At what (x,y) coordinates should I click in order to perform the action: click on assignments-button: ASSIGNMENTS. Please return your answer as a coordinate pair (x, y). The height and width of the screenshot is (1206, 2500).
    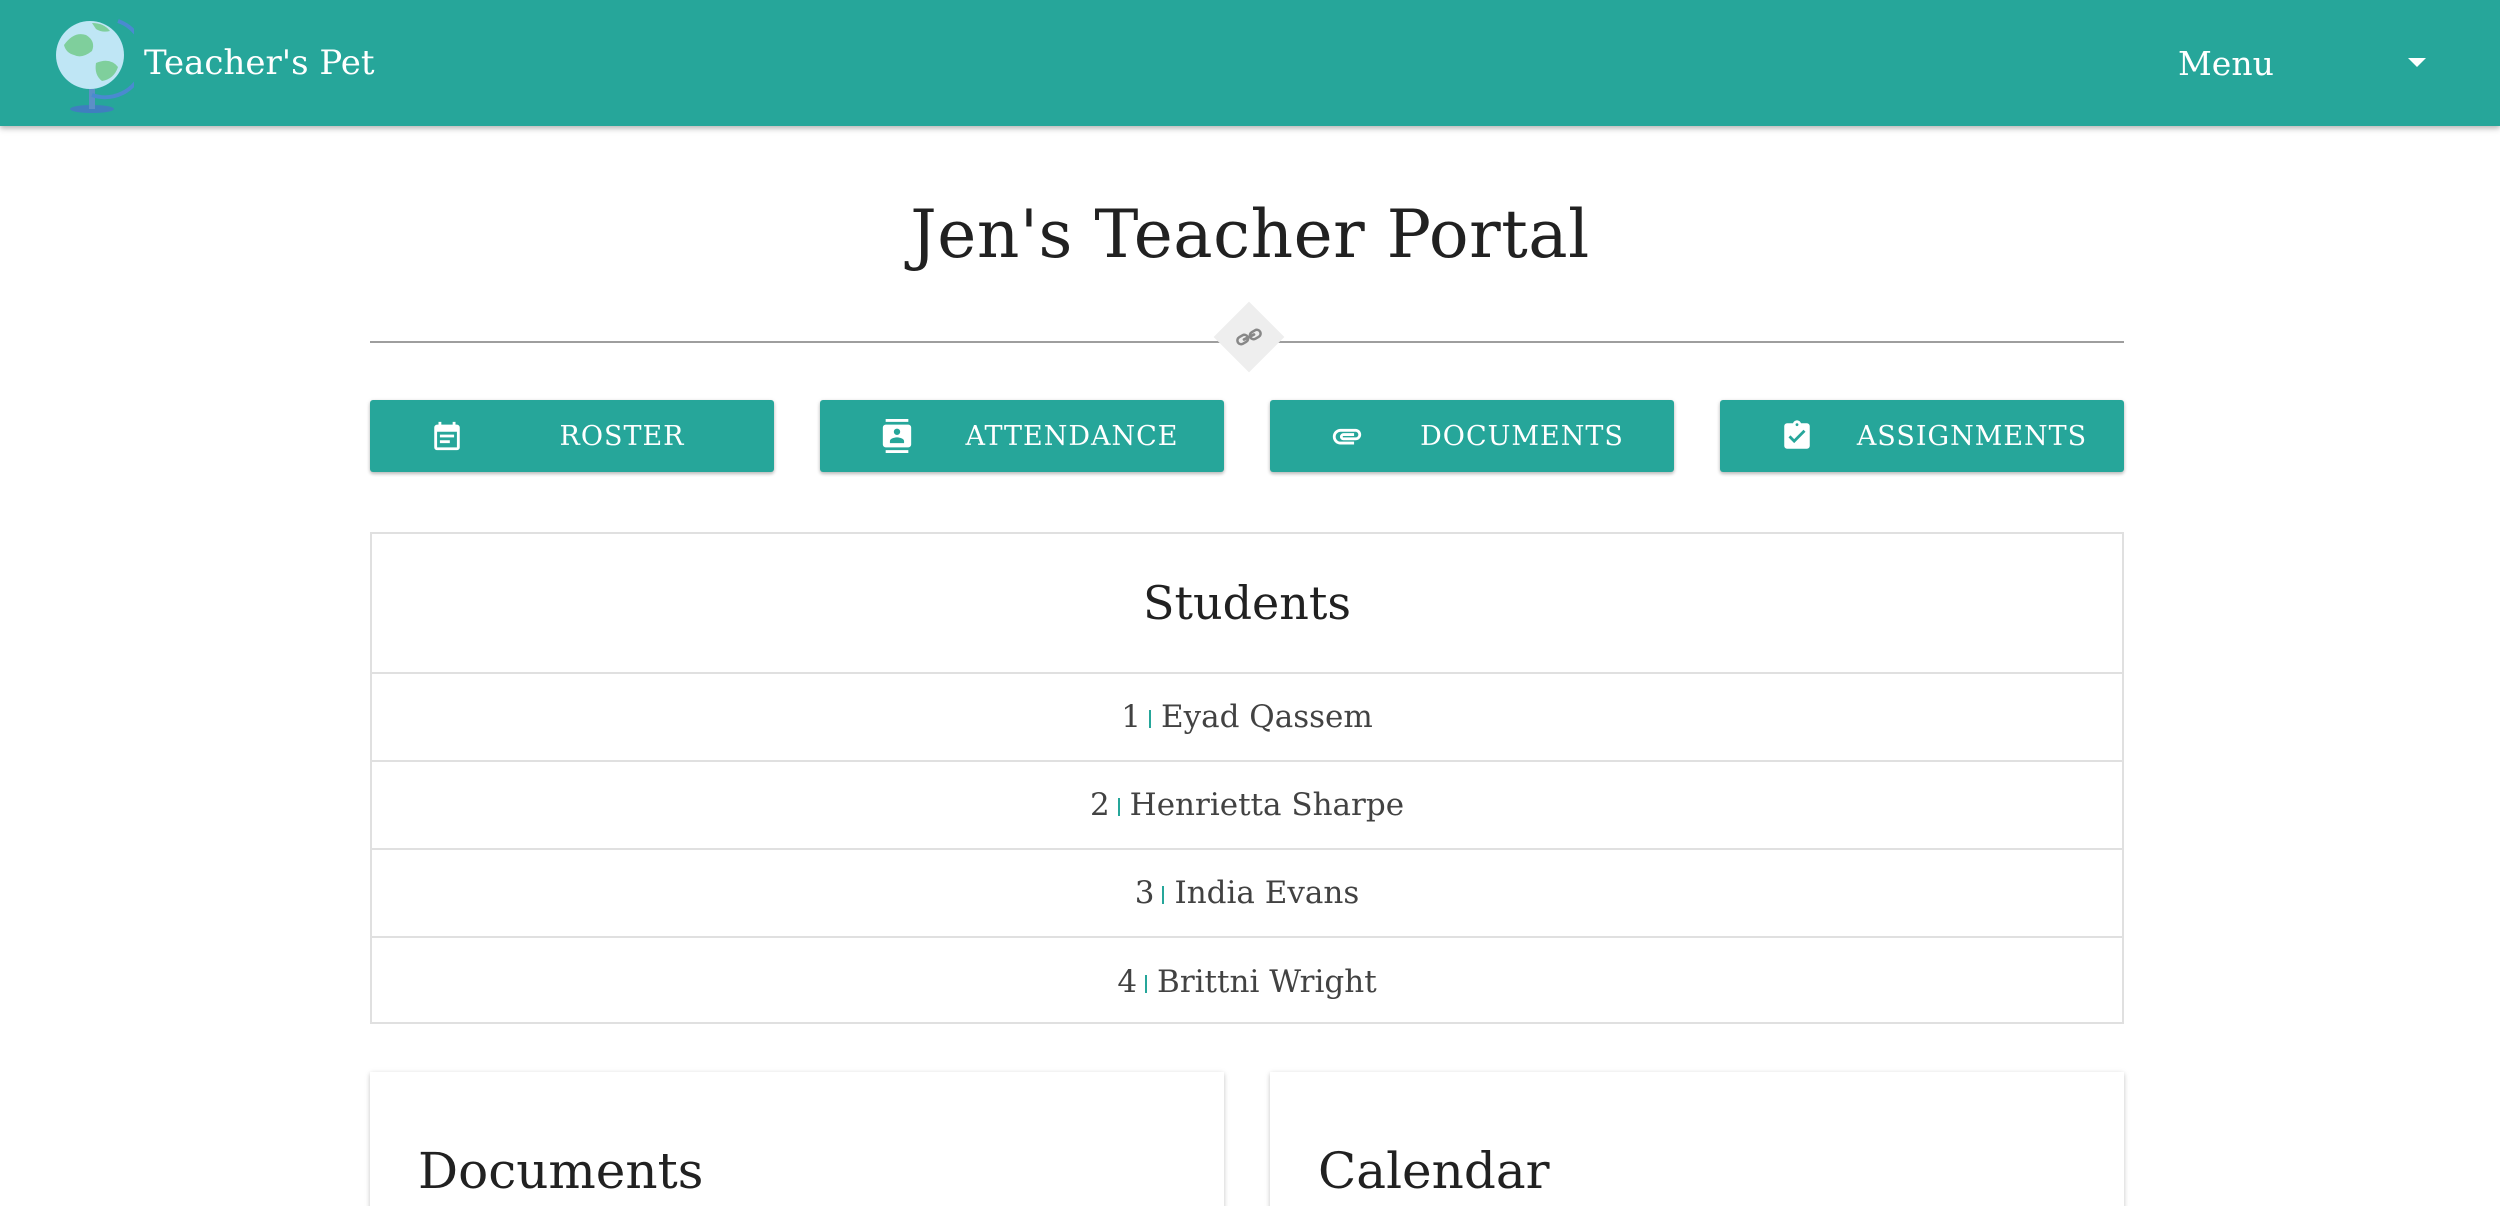
    Looking at the image, I should click on (1922, 436).